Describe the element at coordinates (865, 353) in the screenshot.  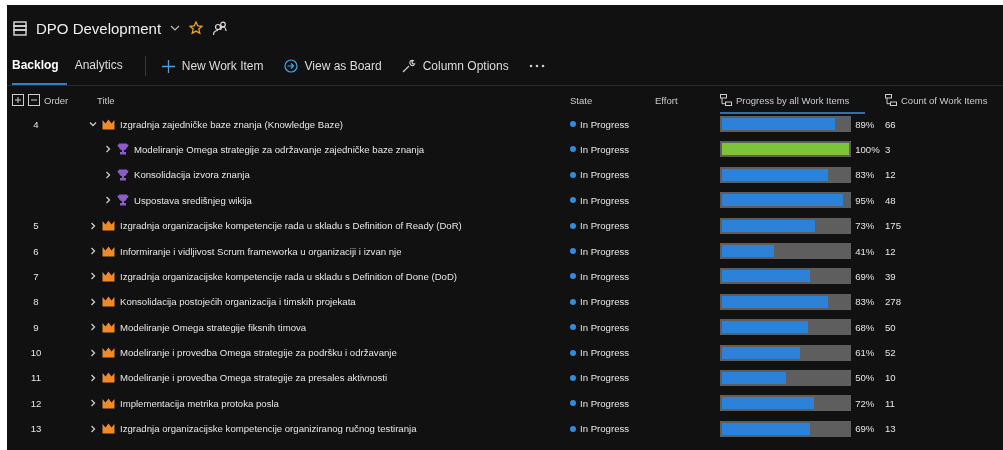
I see `progress-percent: 61%` at that location.